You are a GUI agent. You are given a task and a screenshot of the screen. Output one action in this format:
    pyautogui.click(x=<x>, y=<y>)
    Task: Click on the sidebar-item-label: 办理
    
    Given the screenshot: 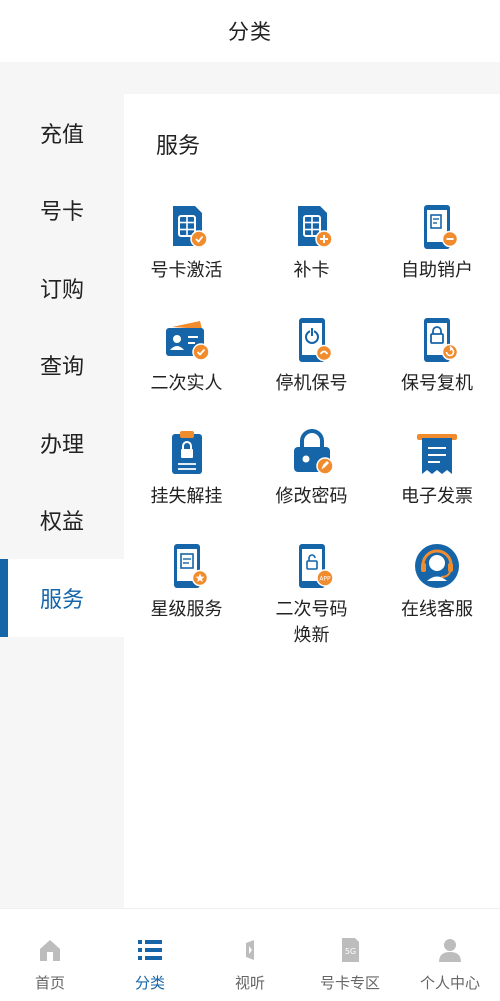 What is the action you would take?
    pyautogui.click(x=62, y=445)
    